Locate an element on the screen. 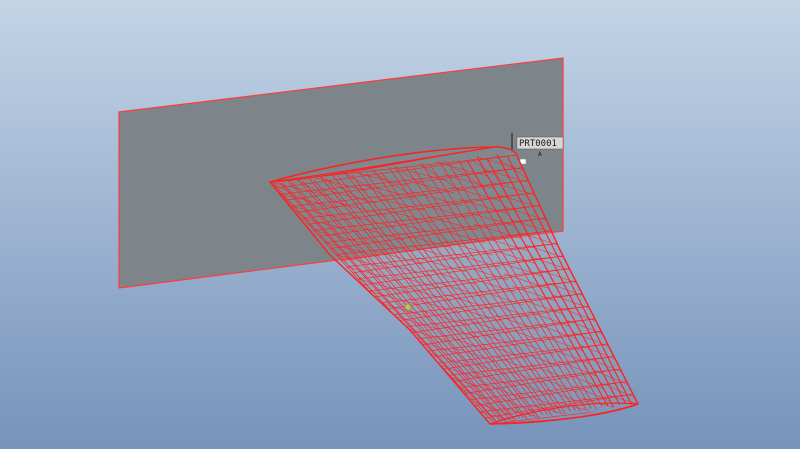 The image size is (800, 449). csys-axis-label: A is located at coordinates (540, 154).